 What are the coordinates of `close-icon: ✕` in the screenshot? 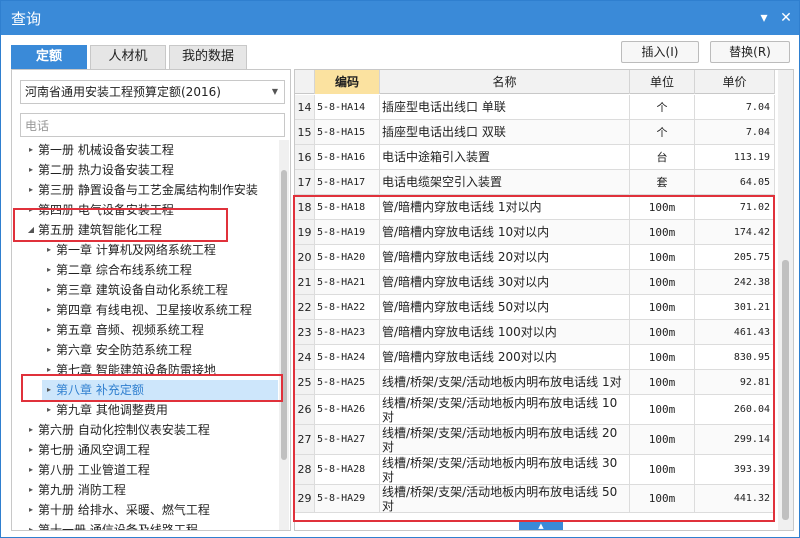 It's located at (786, 18).